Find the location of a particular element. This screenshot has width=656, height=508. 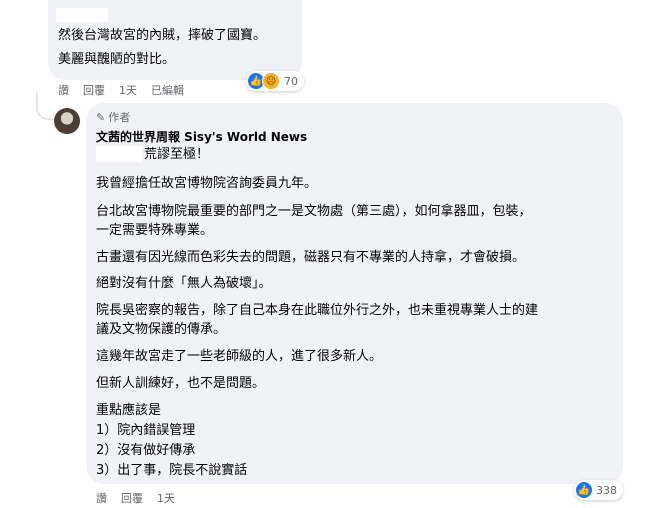

pen-icon: ✎ is located at coordinates (101, 117).